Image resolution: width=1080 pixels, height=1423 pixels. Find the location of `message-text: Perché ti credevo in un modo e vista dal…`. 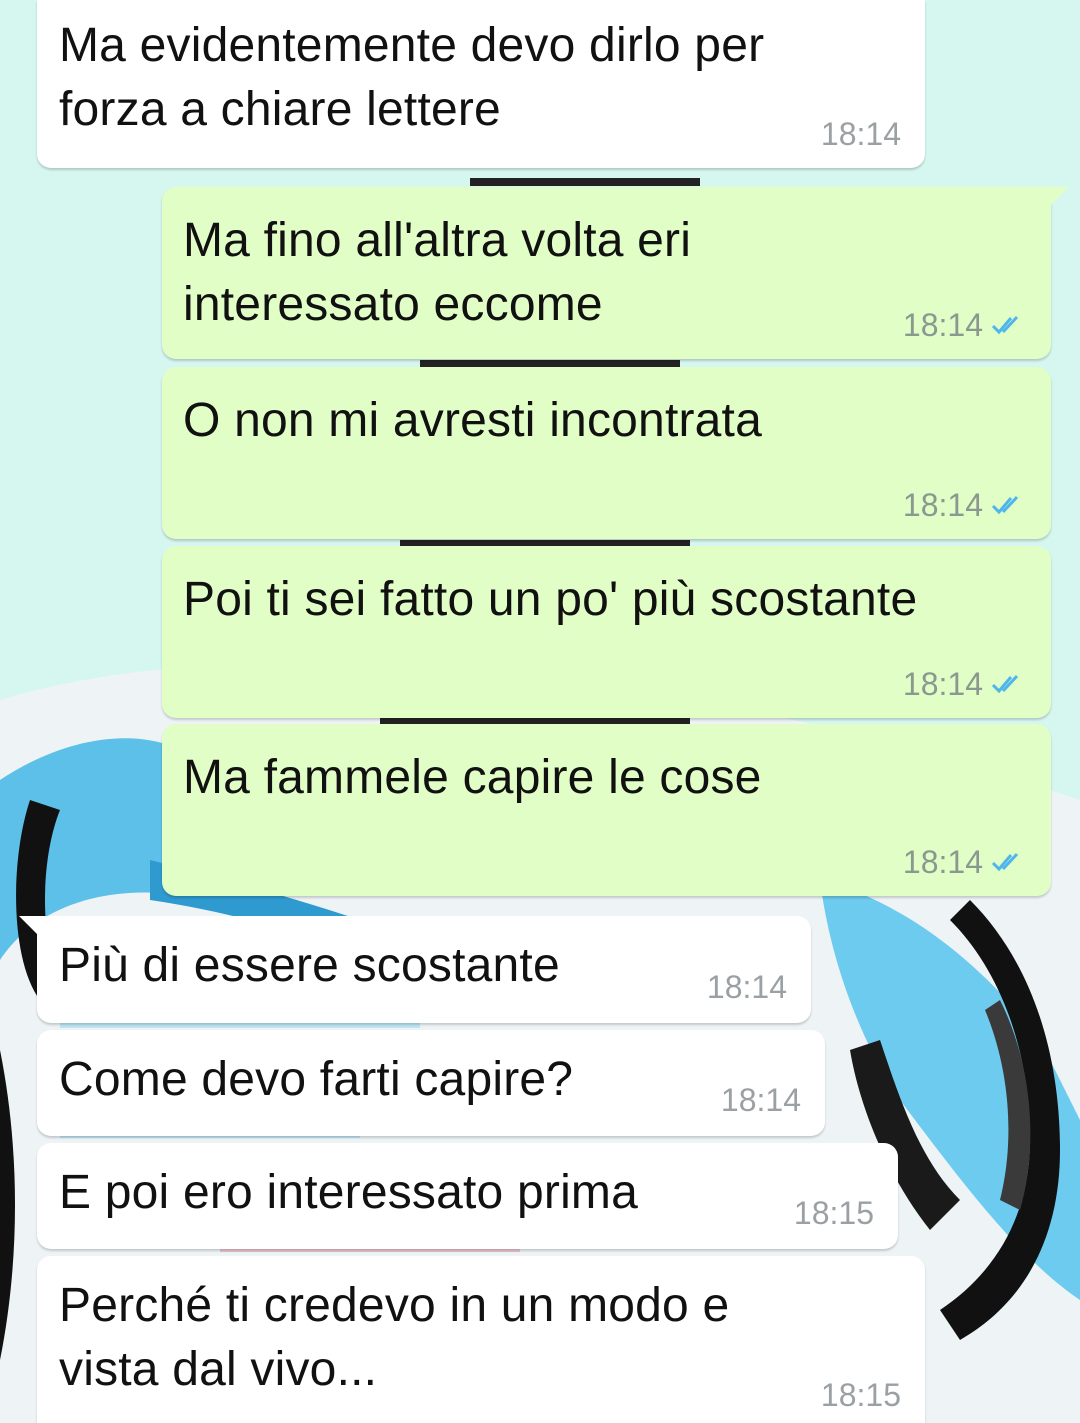

message-text: Perché ti credevo in un modo e vista dal… is located at coordinates (394, 1337).